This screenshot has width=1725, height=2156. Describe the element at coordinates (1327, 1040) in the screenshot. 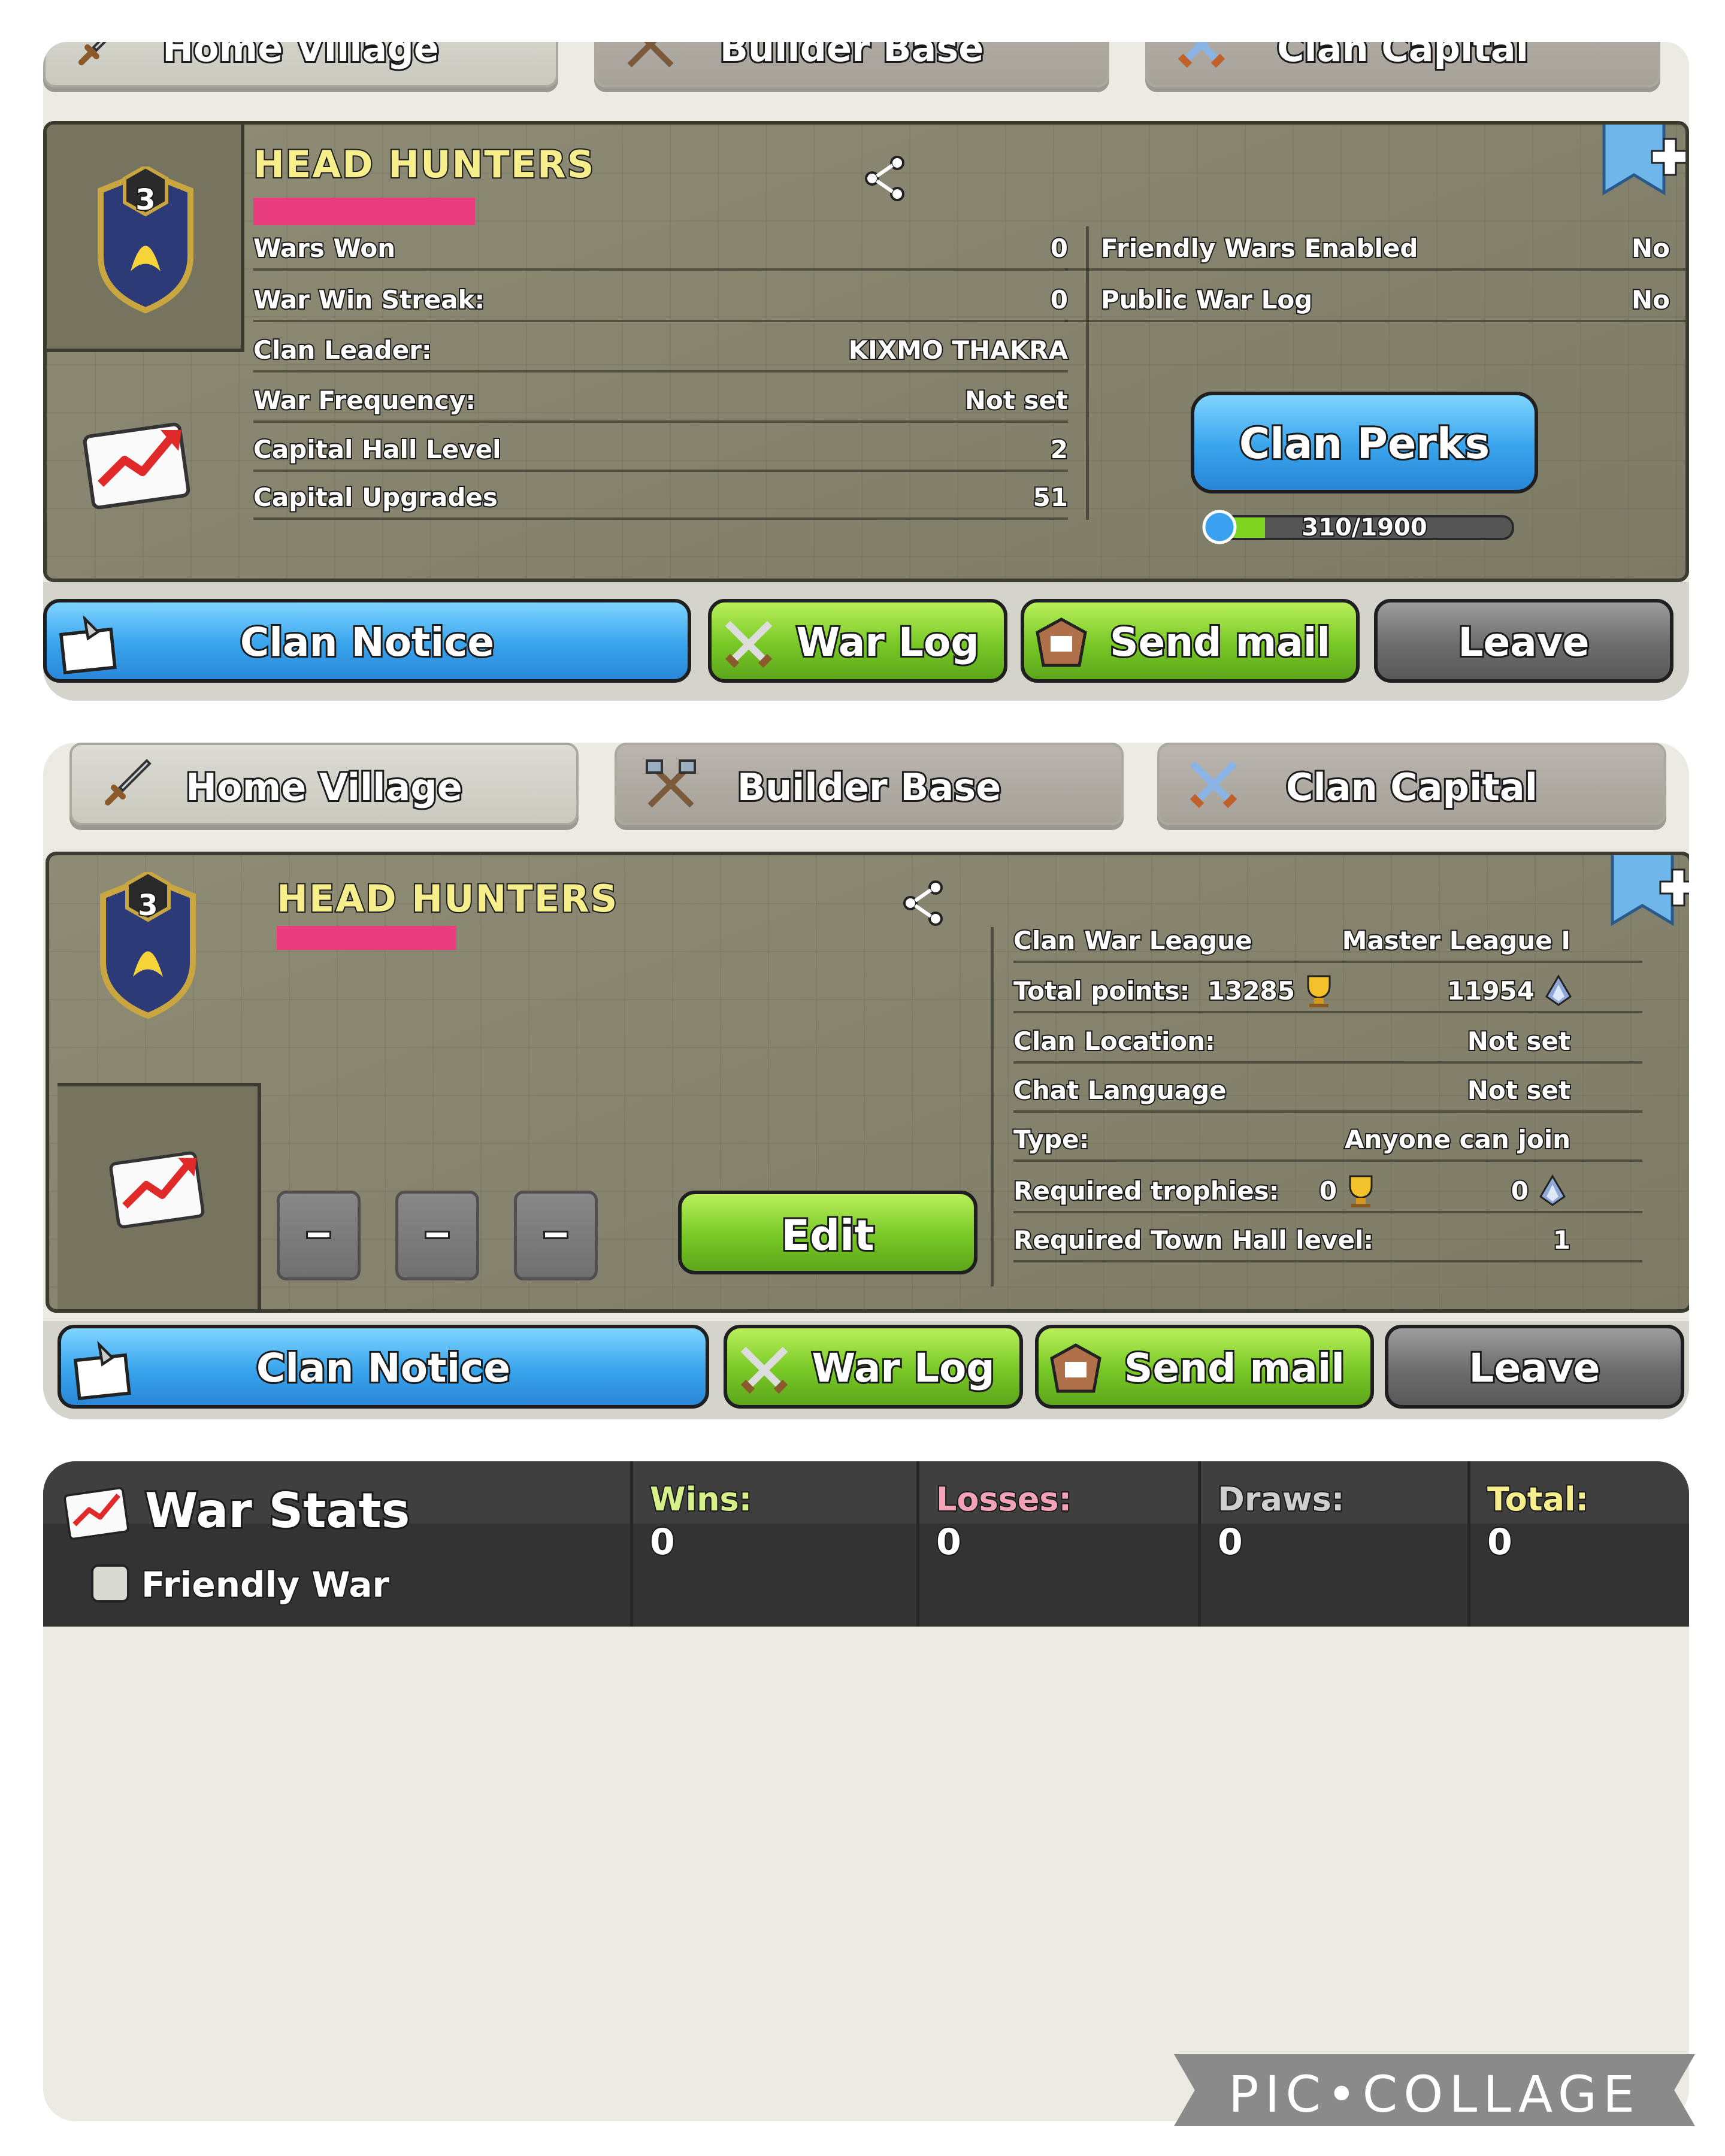

I see `info-row: Clan Location: Not set` at that location.